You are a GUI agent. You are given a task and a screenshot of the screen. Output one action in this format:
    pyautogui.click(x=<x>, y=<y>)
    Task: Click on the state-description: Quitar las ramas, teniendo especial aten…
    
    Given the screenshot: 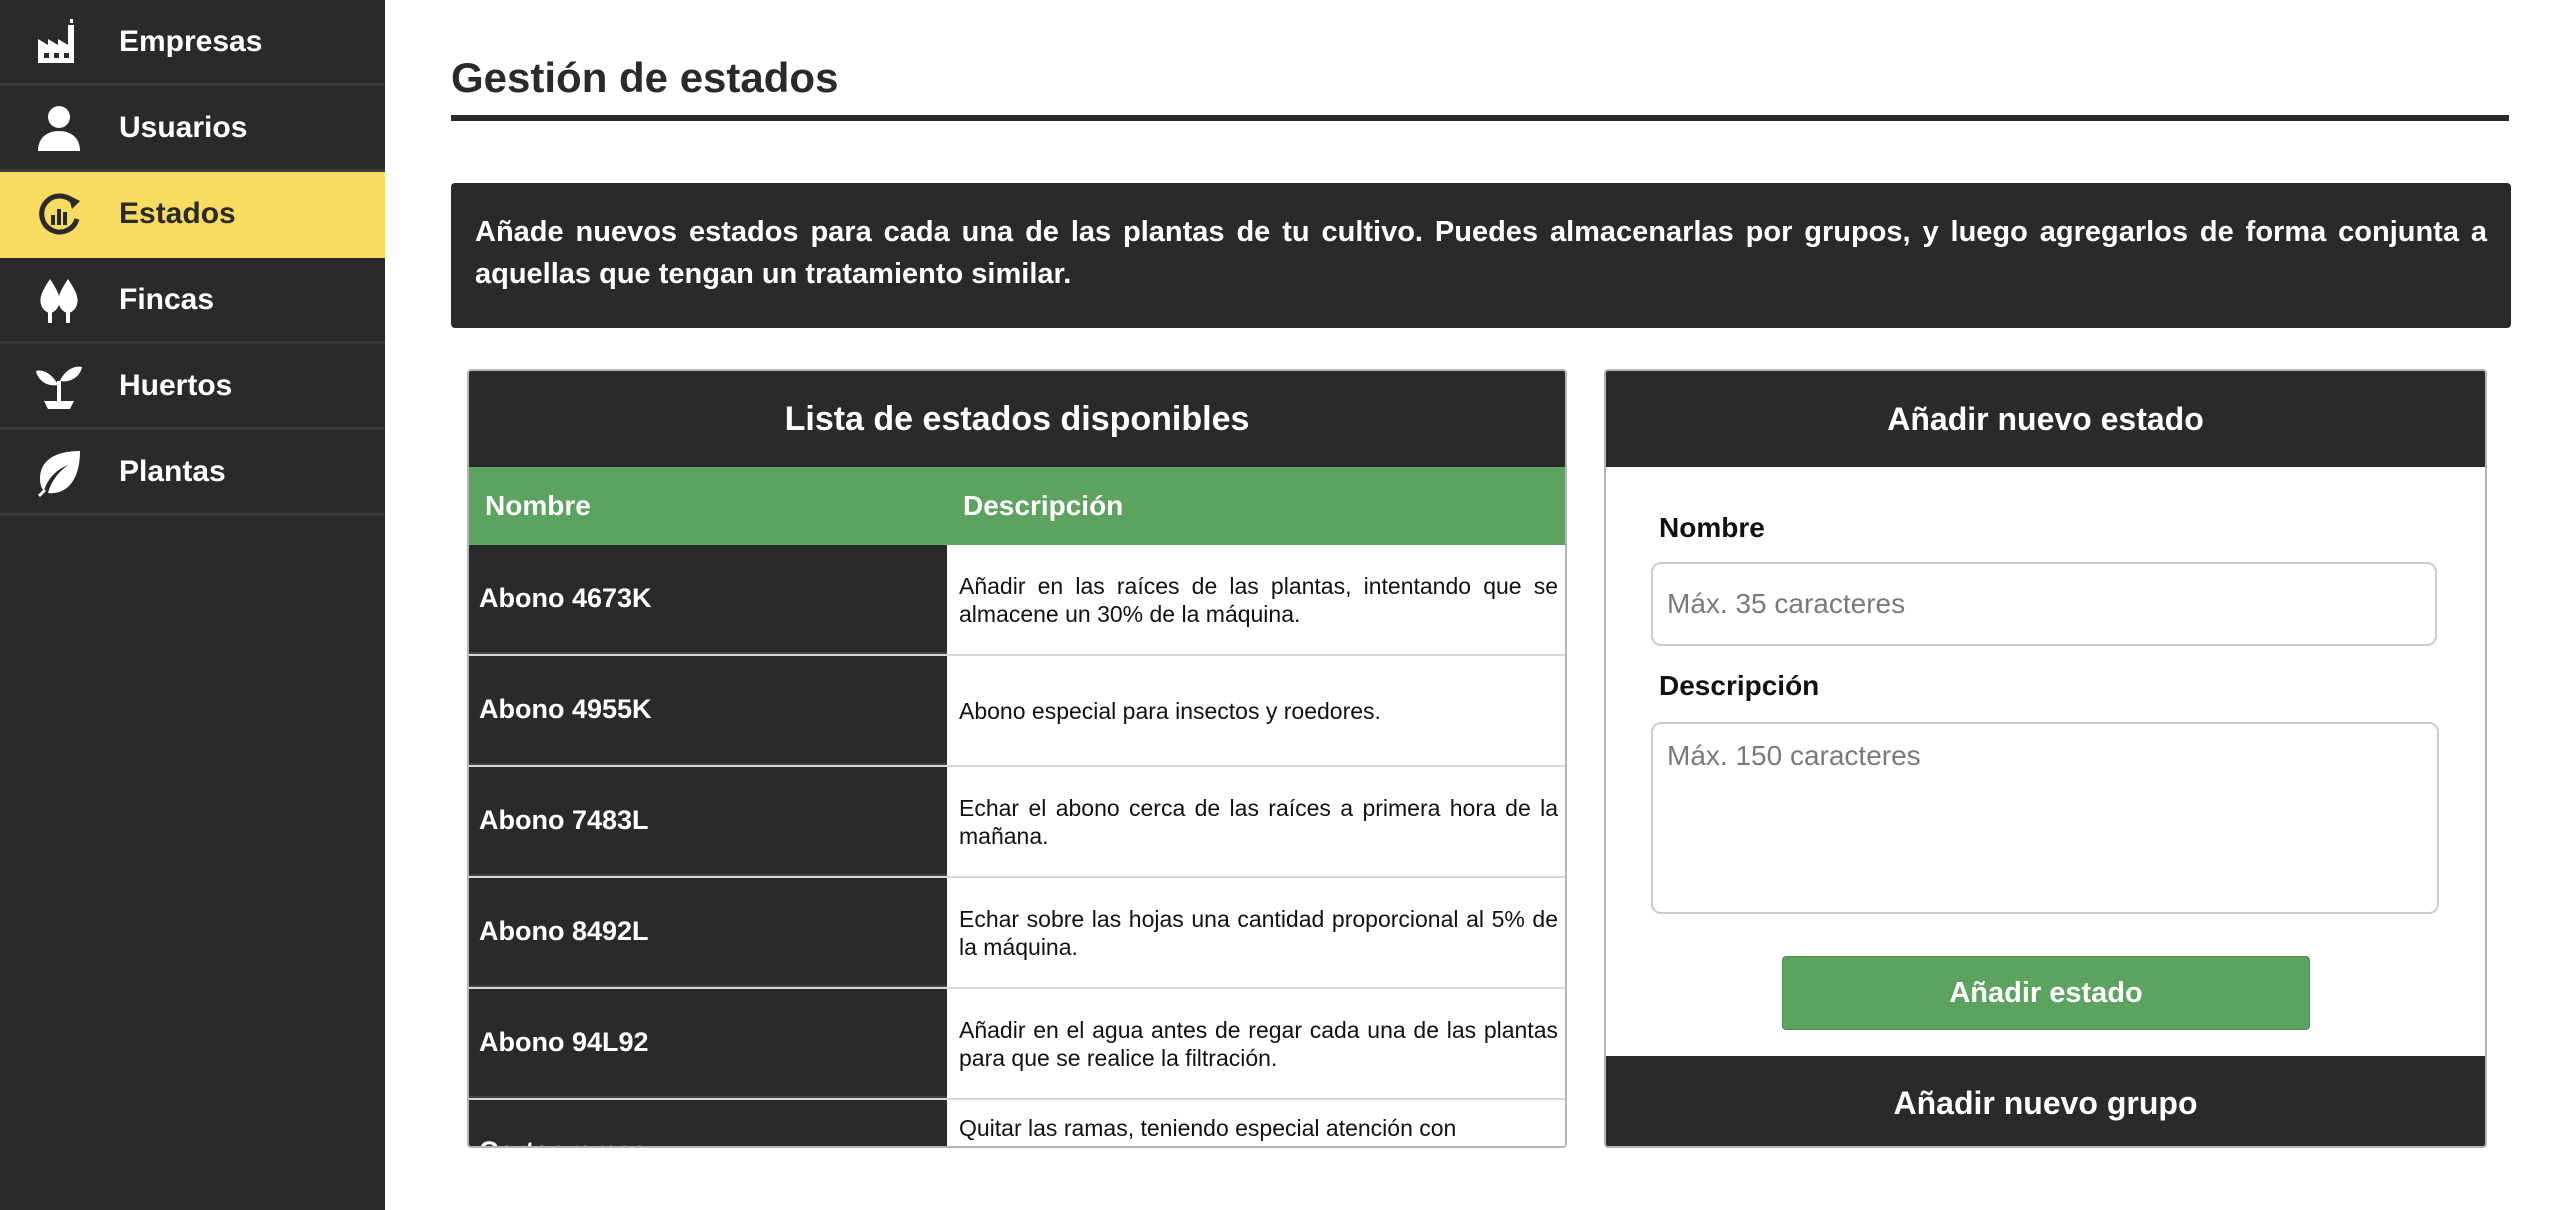 What is the action you would take?
    pyautogui.click(x=1208, y=1128)
    